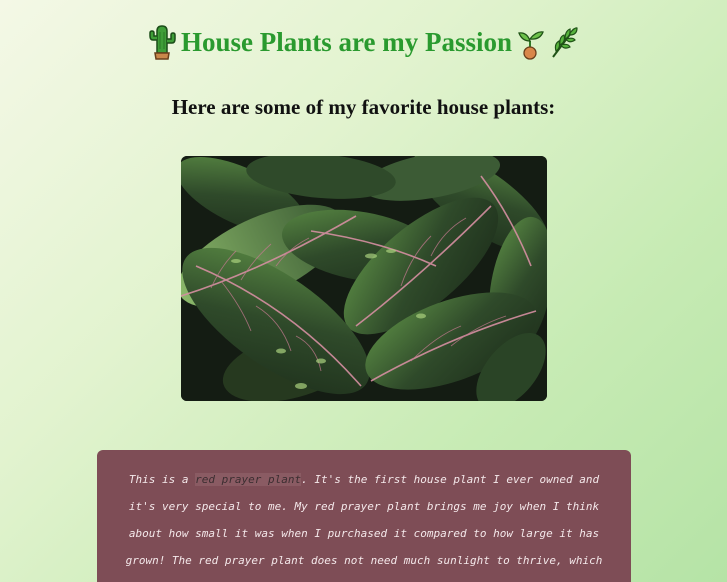 The image size is (727, 582). Describe the element at coordinates (162, 479) in the screenshot. I see `description-text-before: This is a` at that location.